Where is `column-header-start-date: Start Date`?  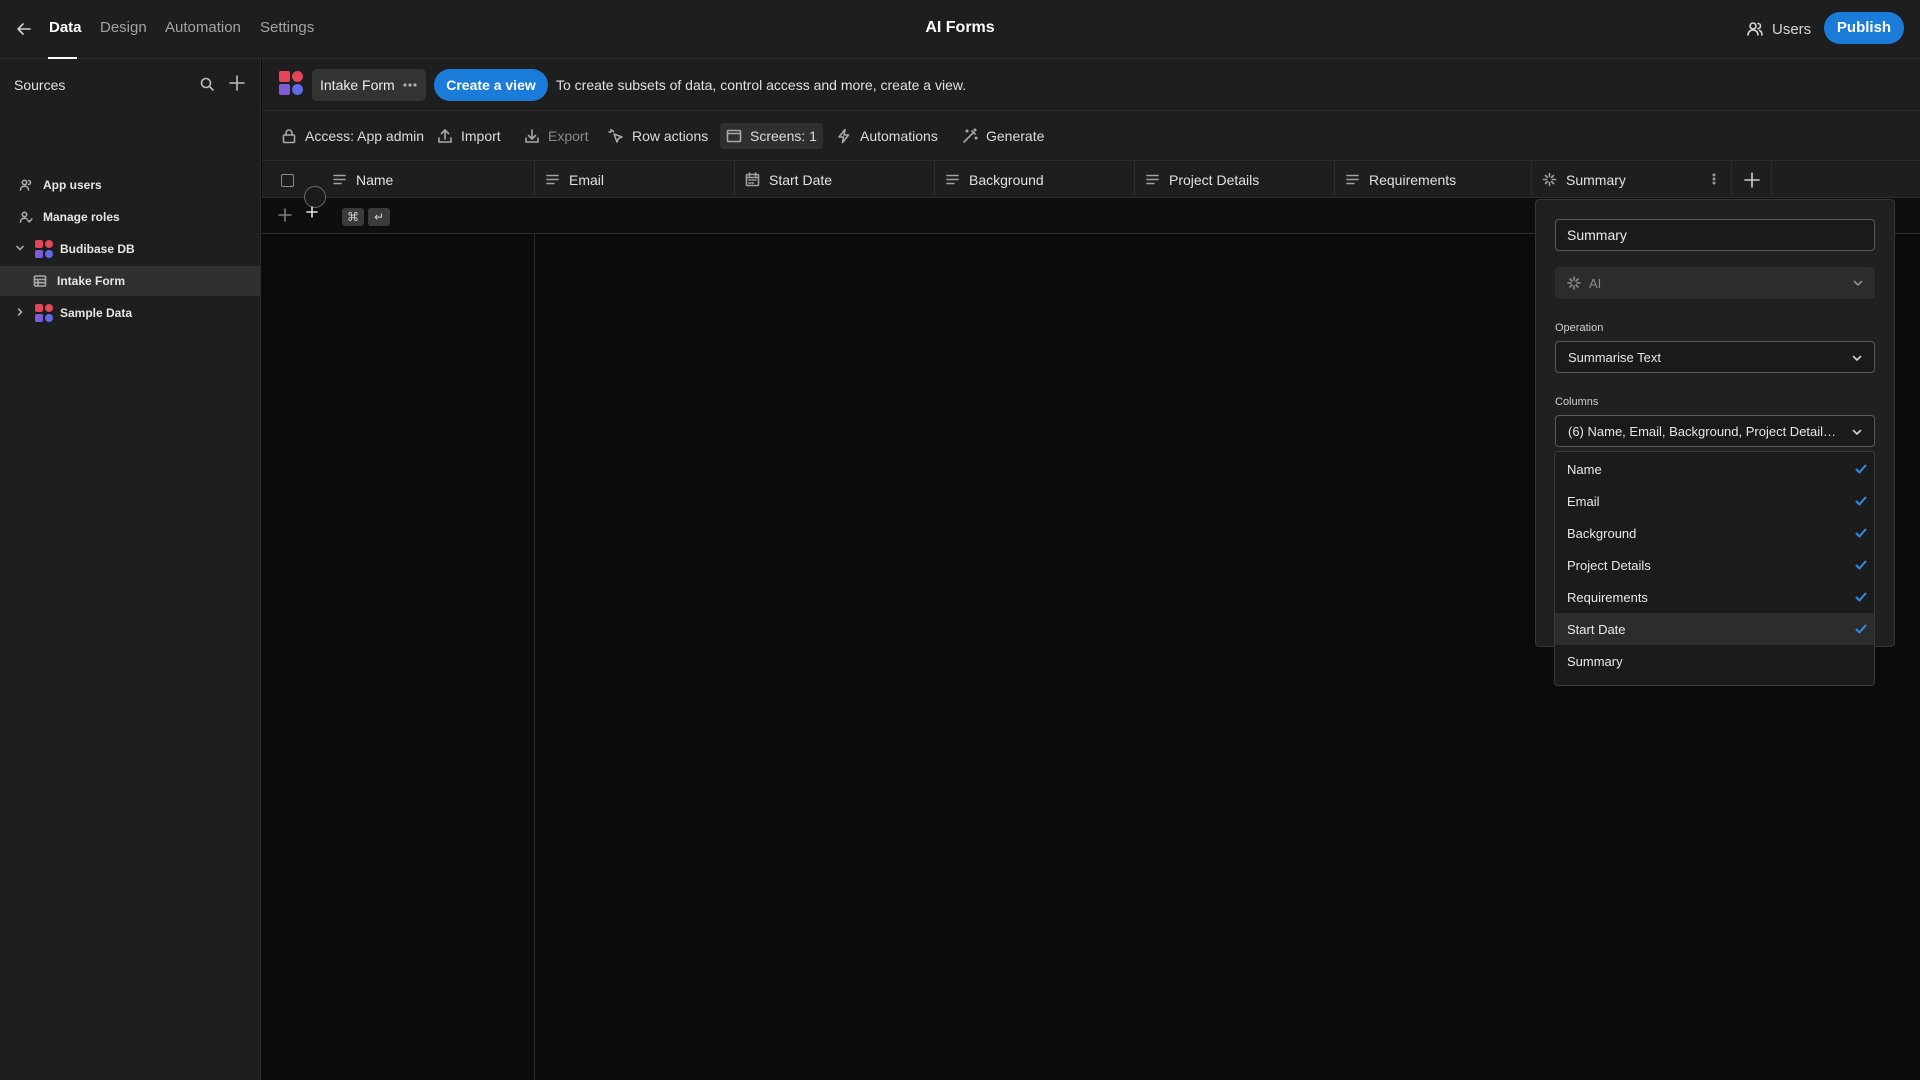 column-header-start-date: Start Date is located at coordinates (835, 179).